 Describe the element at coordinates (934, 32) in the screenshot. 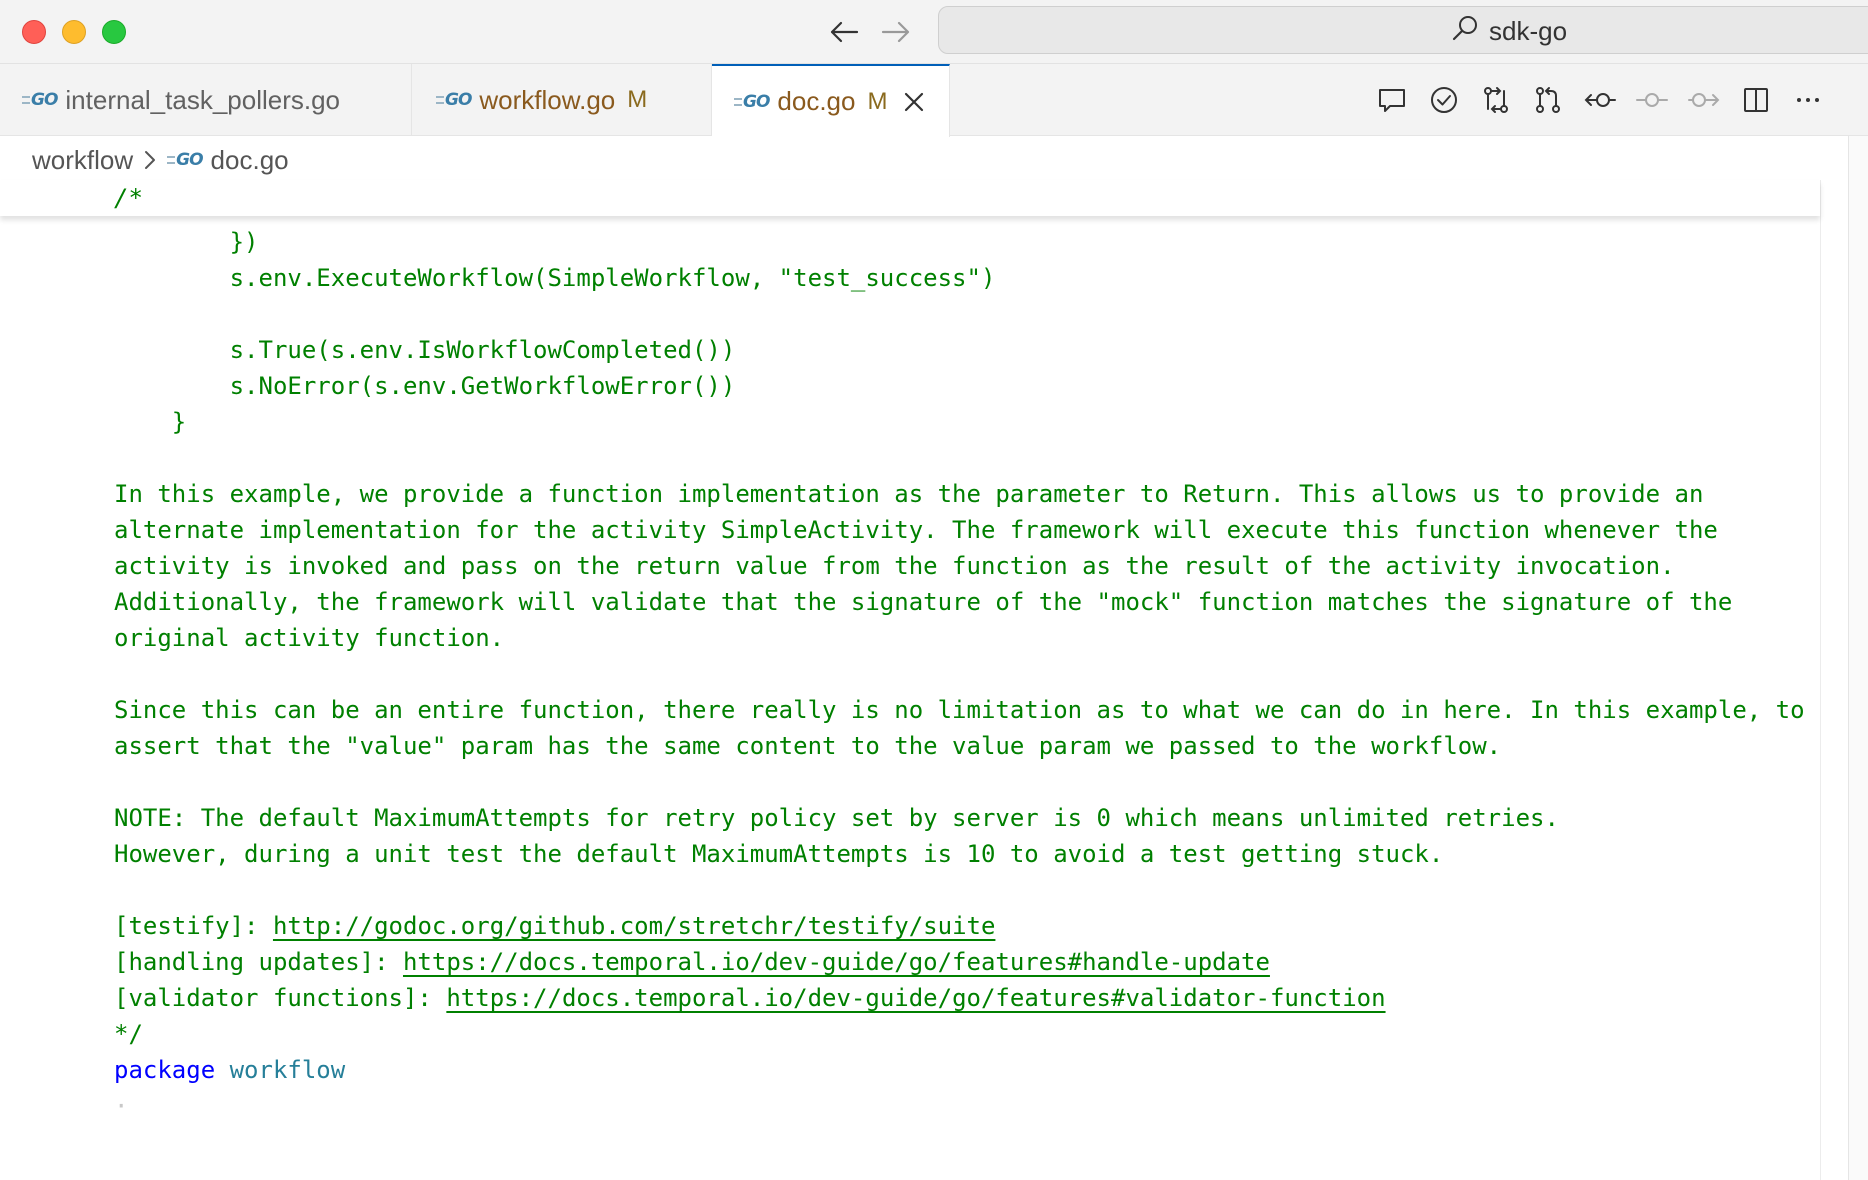

I see `title-bar: sdk-go` at that location.